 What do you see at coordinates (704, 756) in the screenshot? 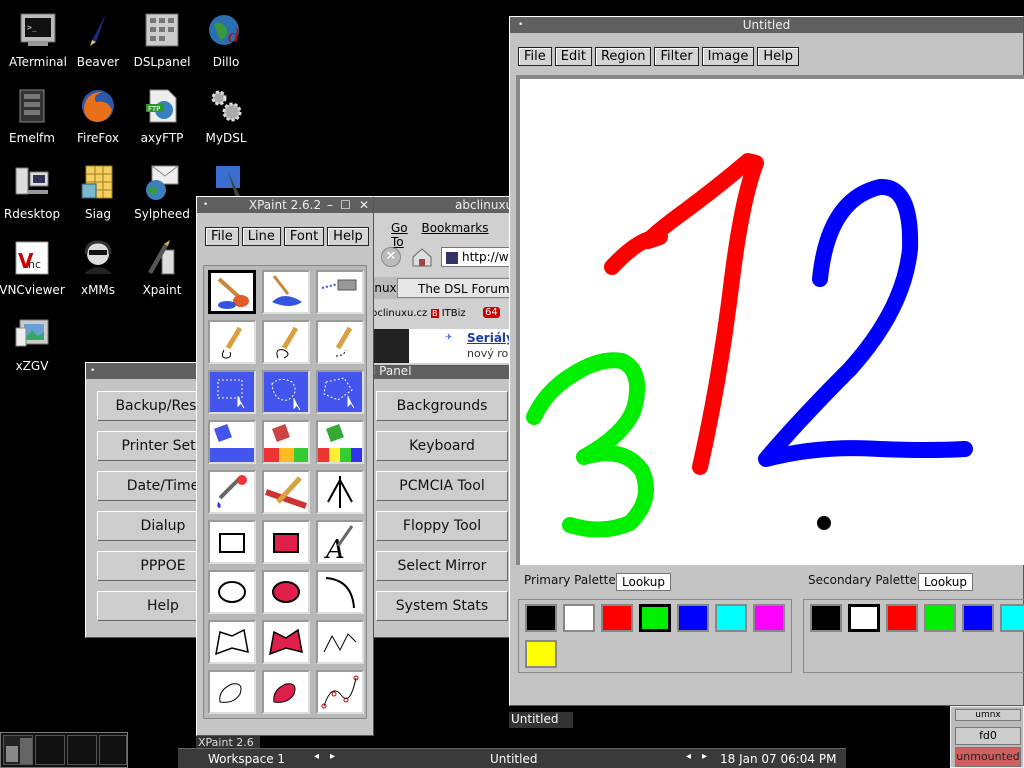
I see `window-next-icon: ▸` at bounding box center [704, 756].